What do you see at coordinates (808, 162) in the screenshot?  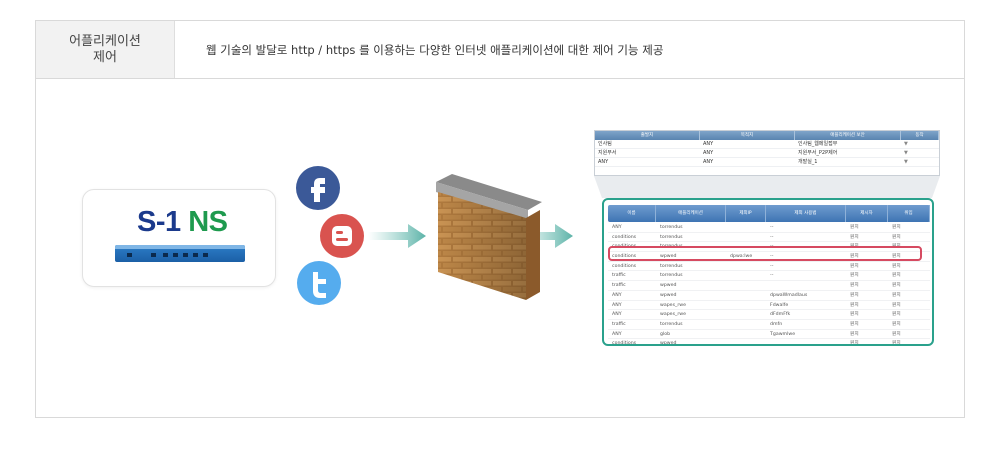 I see `cell: 개발실_1` at bounding box center [808, 162].